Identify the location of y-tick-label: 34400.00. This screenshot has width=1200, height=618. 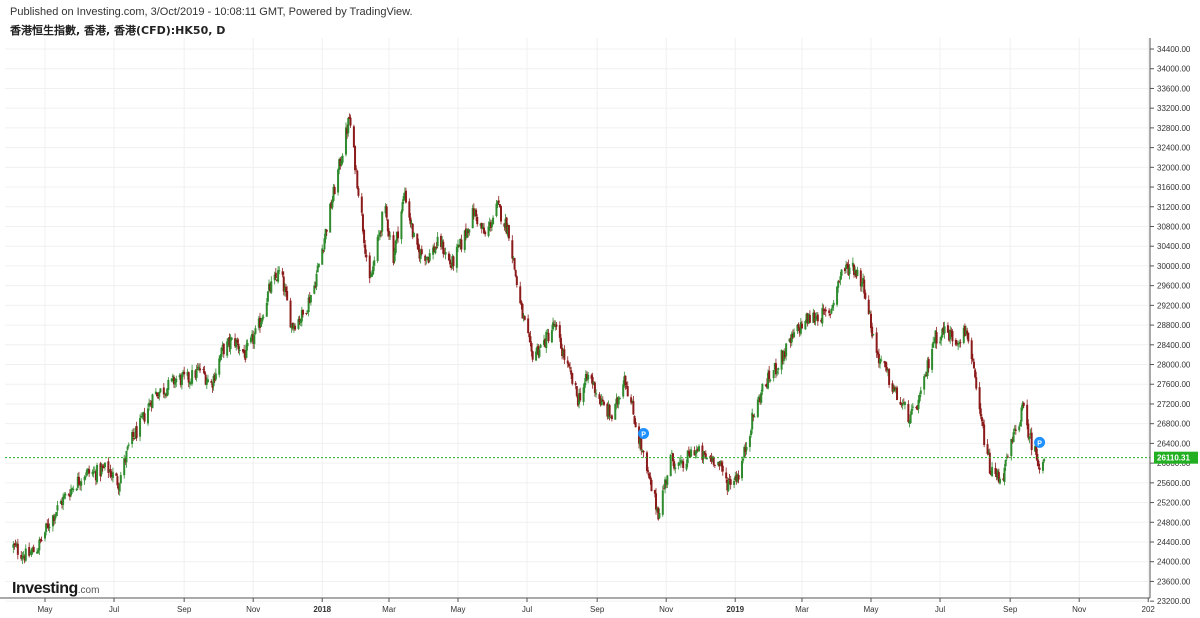
(1174, 49).